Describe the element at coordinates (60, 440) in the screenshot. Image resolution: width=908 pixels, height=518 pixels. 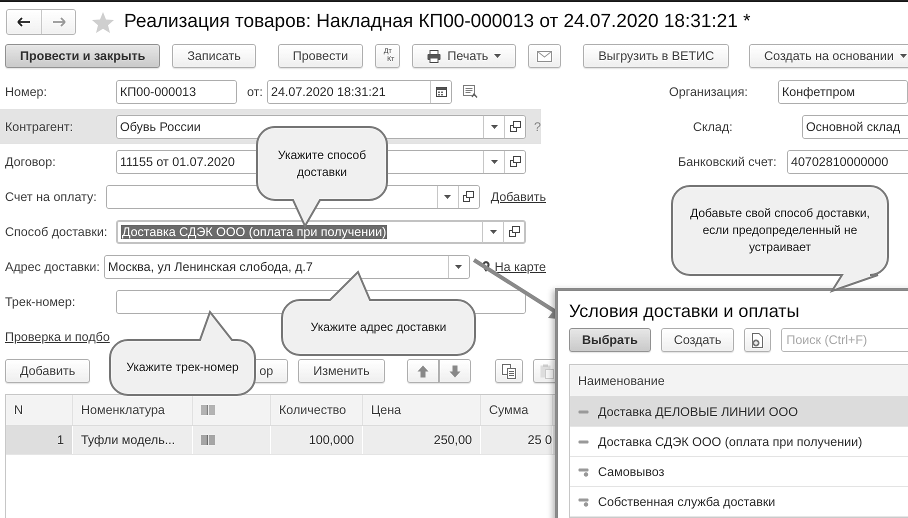
I see `table-cell: 1` at that location.